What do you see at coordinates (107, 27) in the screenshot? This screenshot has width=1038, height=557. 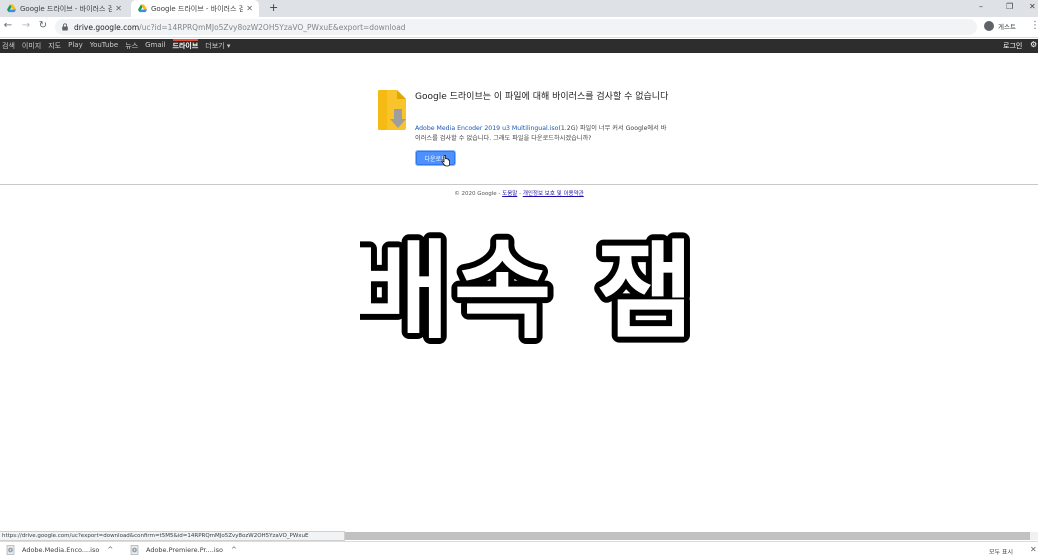 I see `url-host: drive.google.com` at bounding box center [107, 27].